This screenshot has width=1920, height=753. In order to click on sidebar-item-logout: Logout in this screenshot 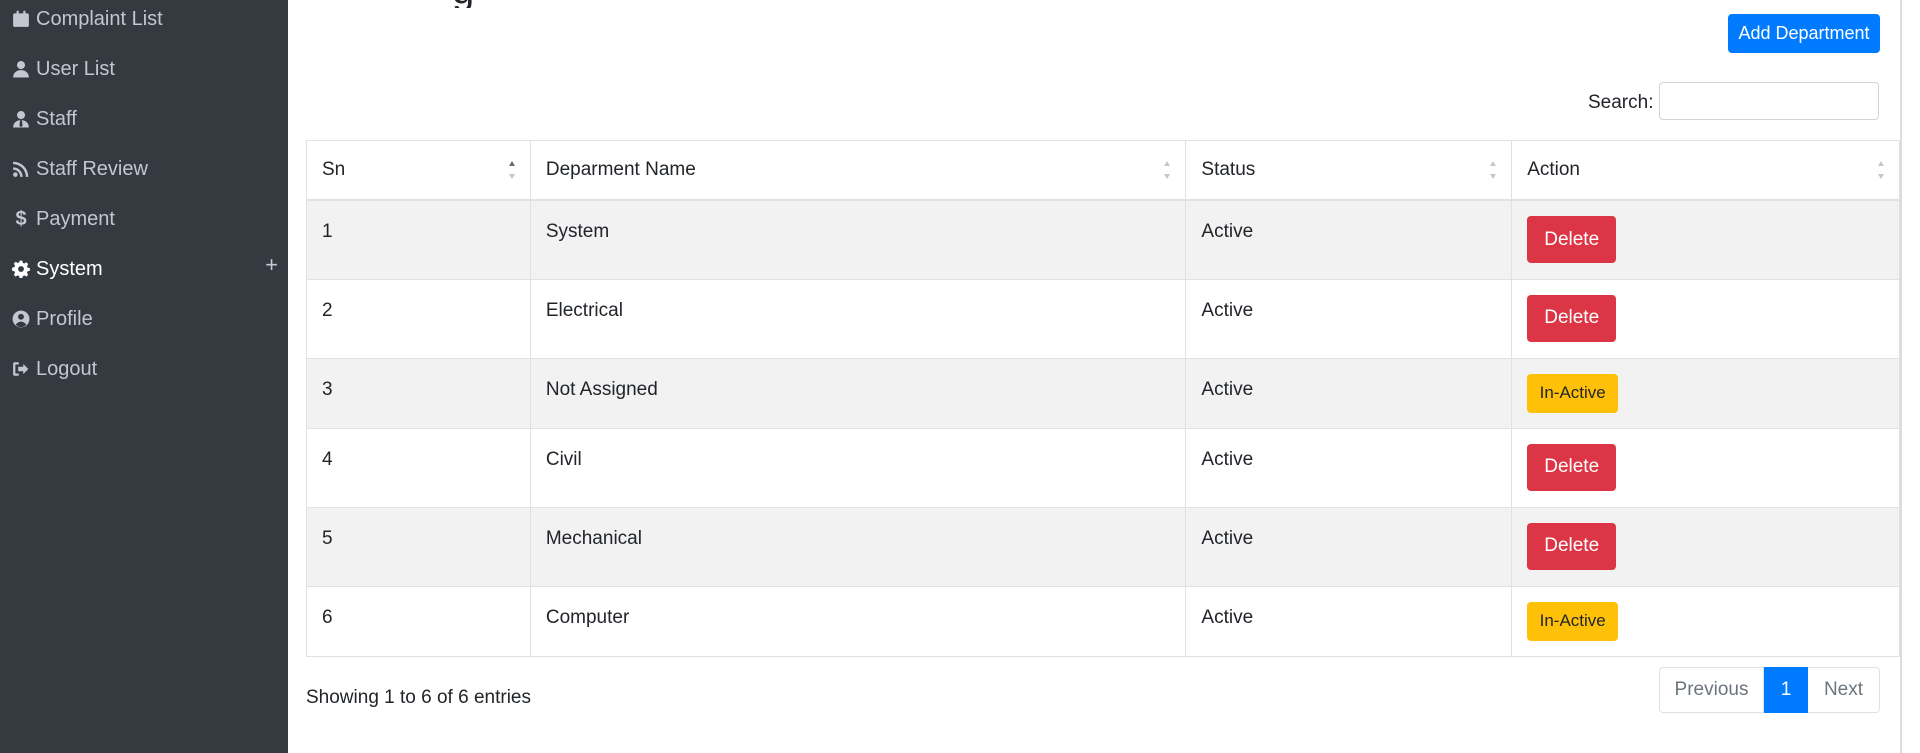, I will do `click(149, 369)`.